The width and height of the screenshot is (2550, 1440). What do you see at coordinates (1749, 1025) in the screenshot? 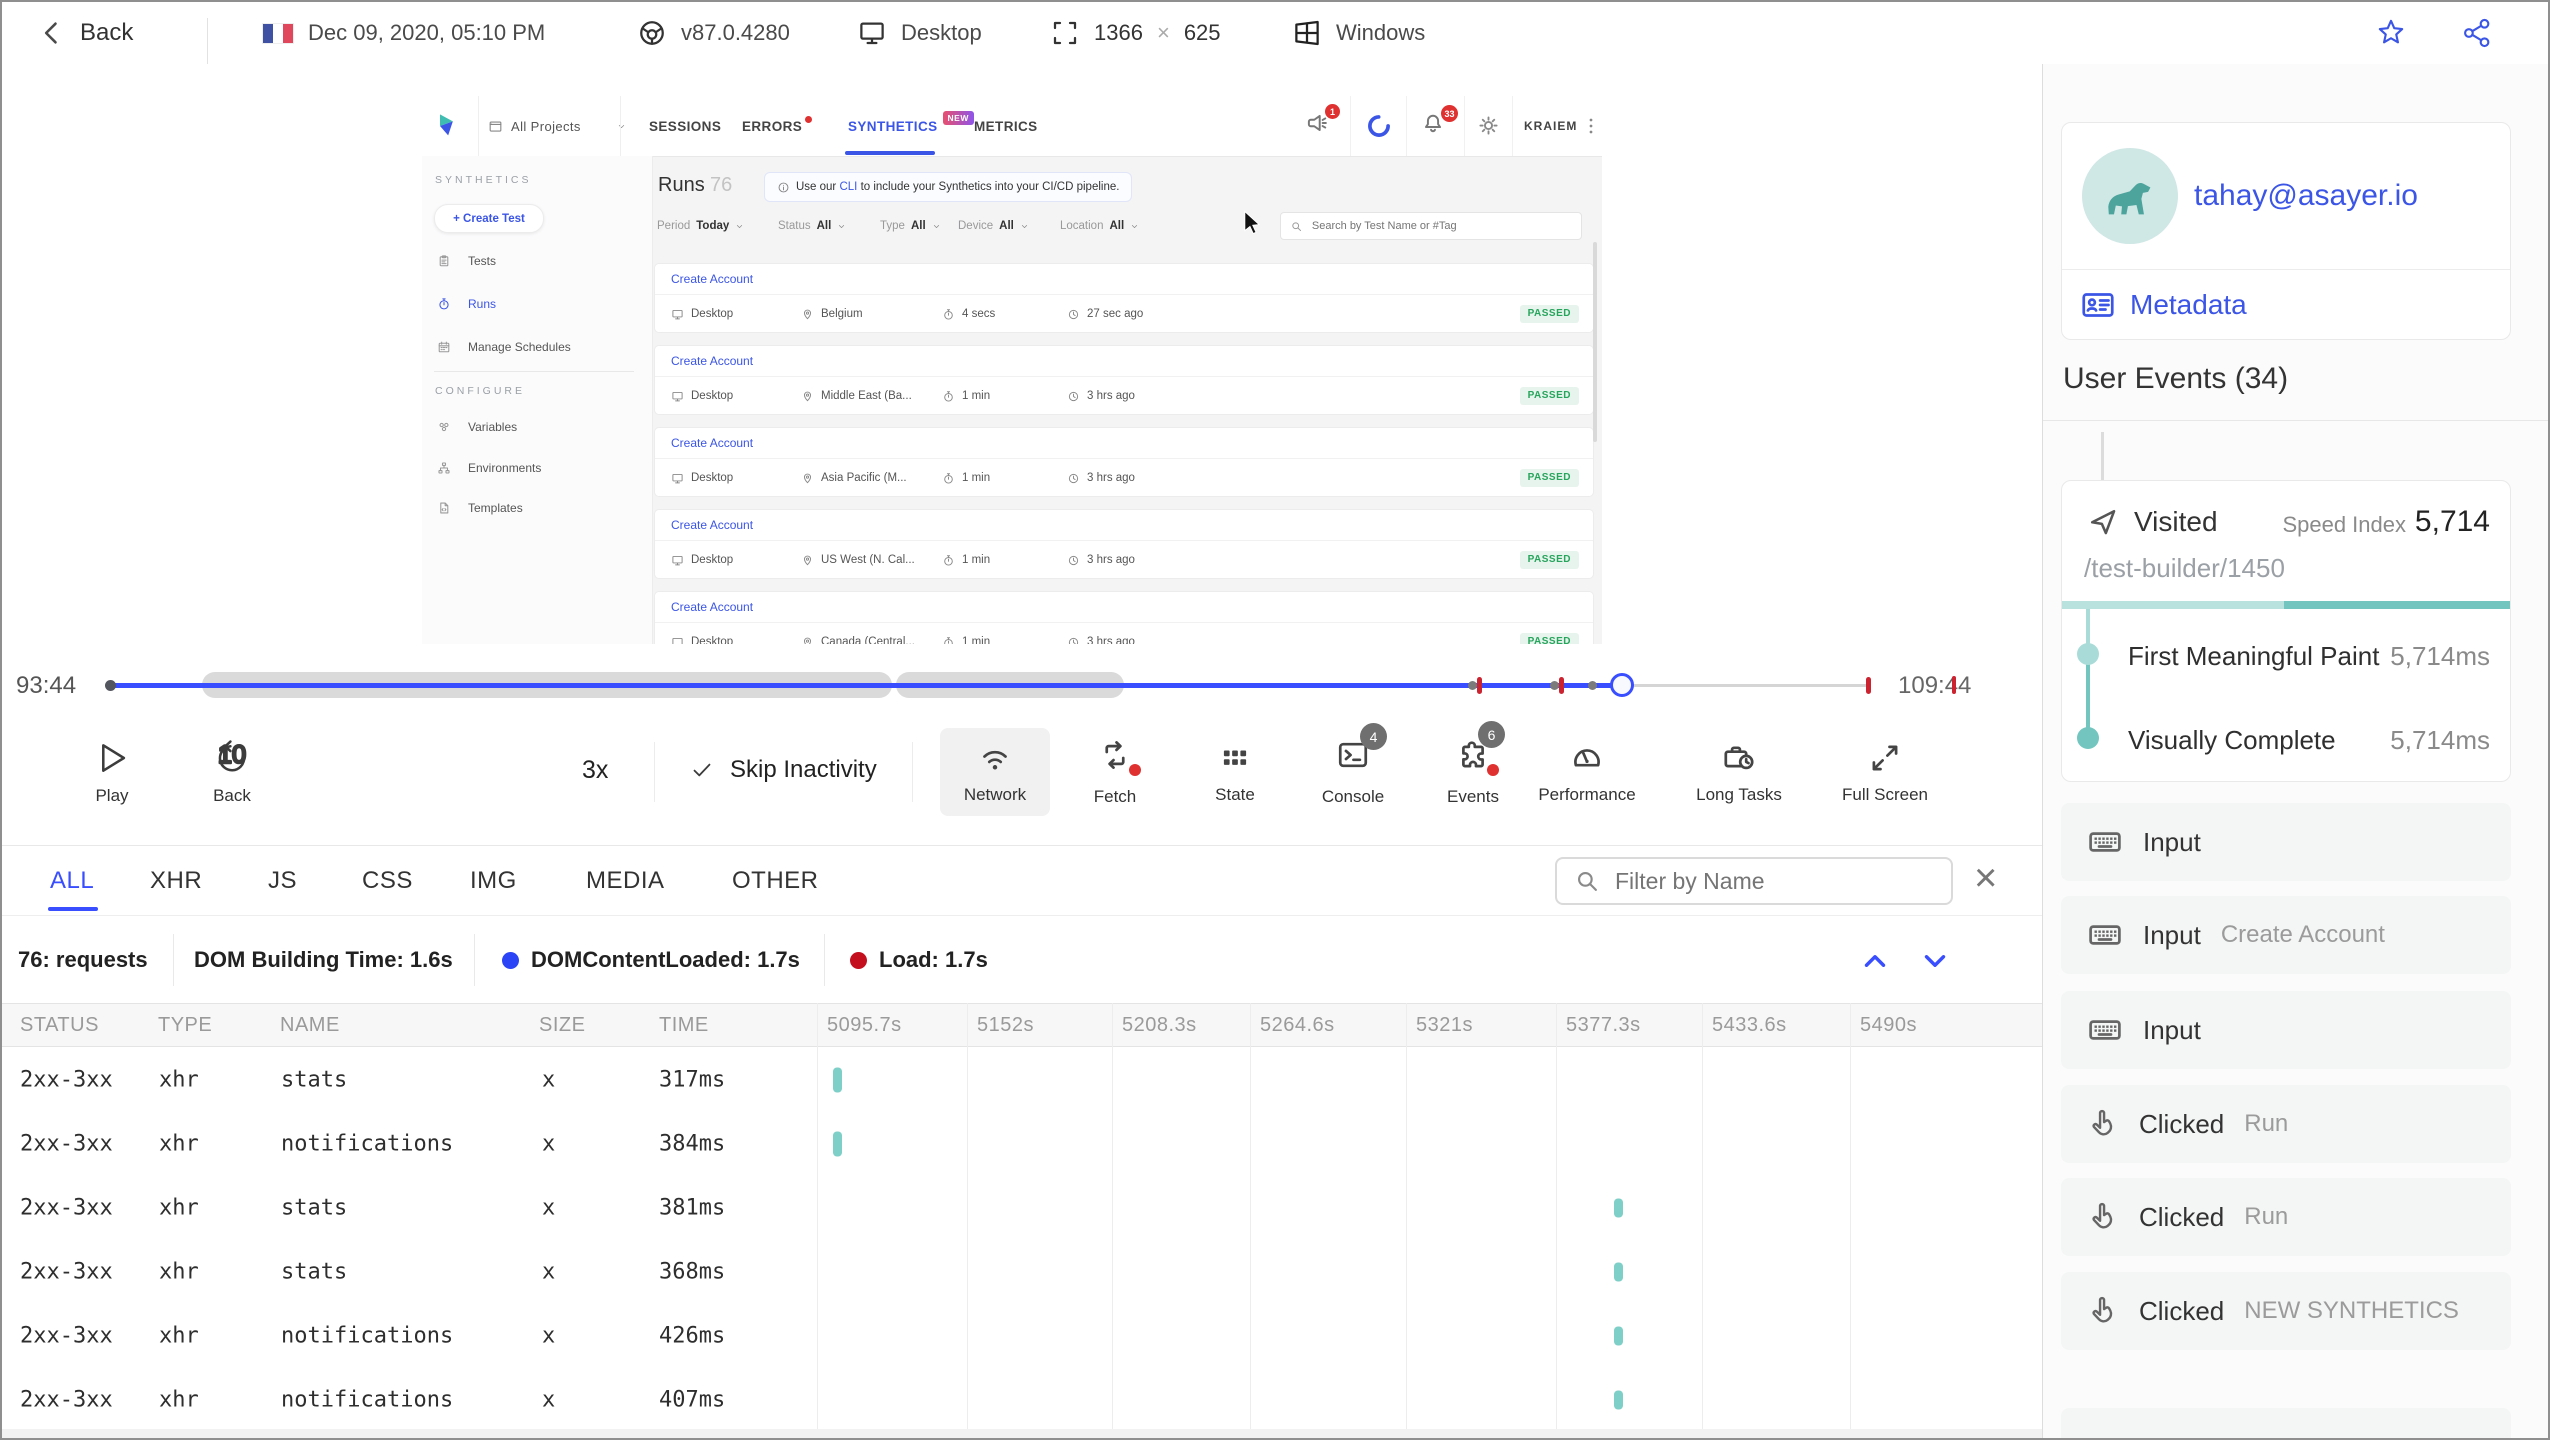
I see `col-t6: 5433.6s` at bounding box center [1749, 1025].